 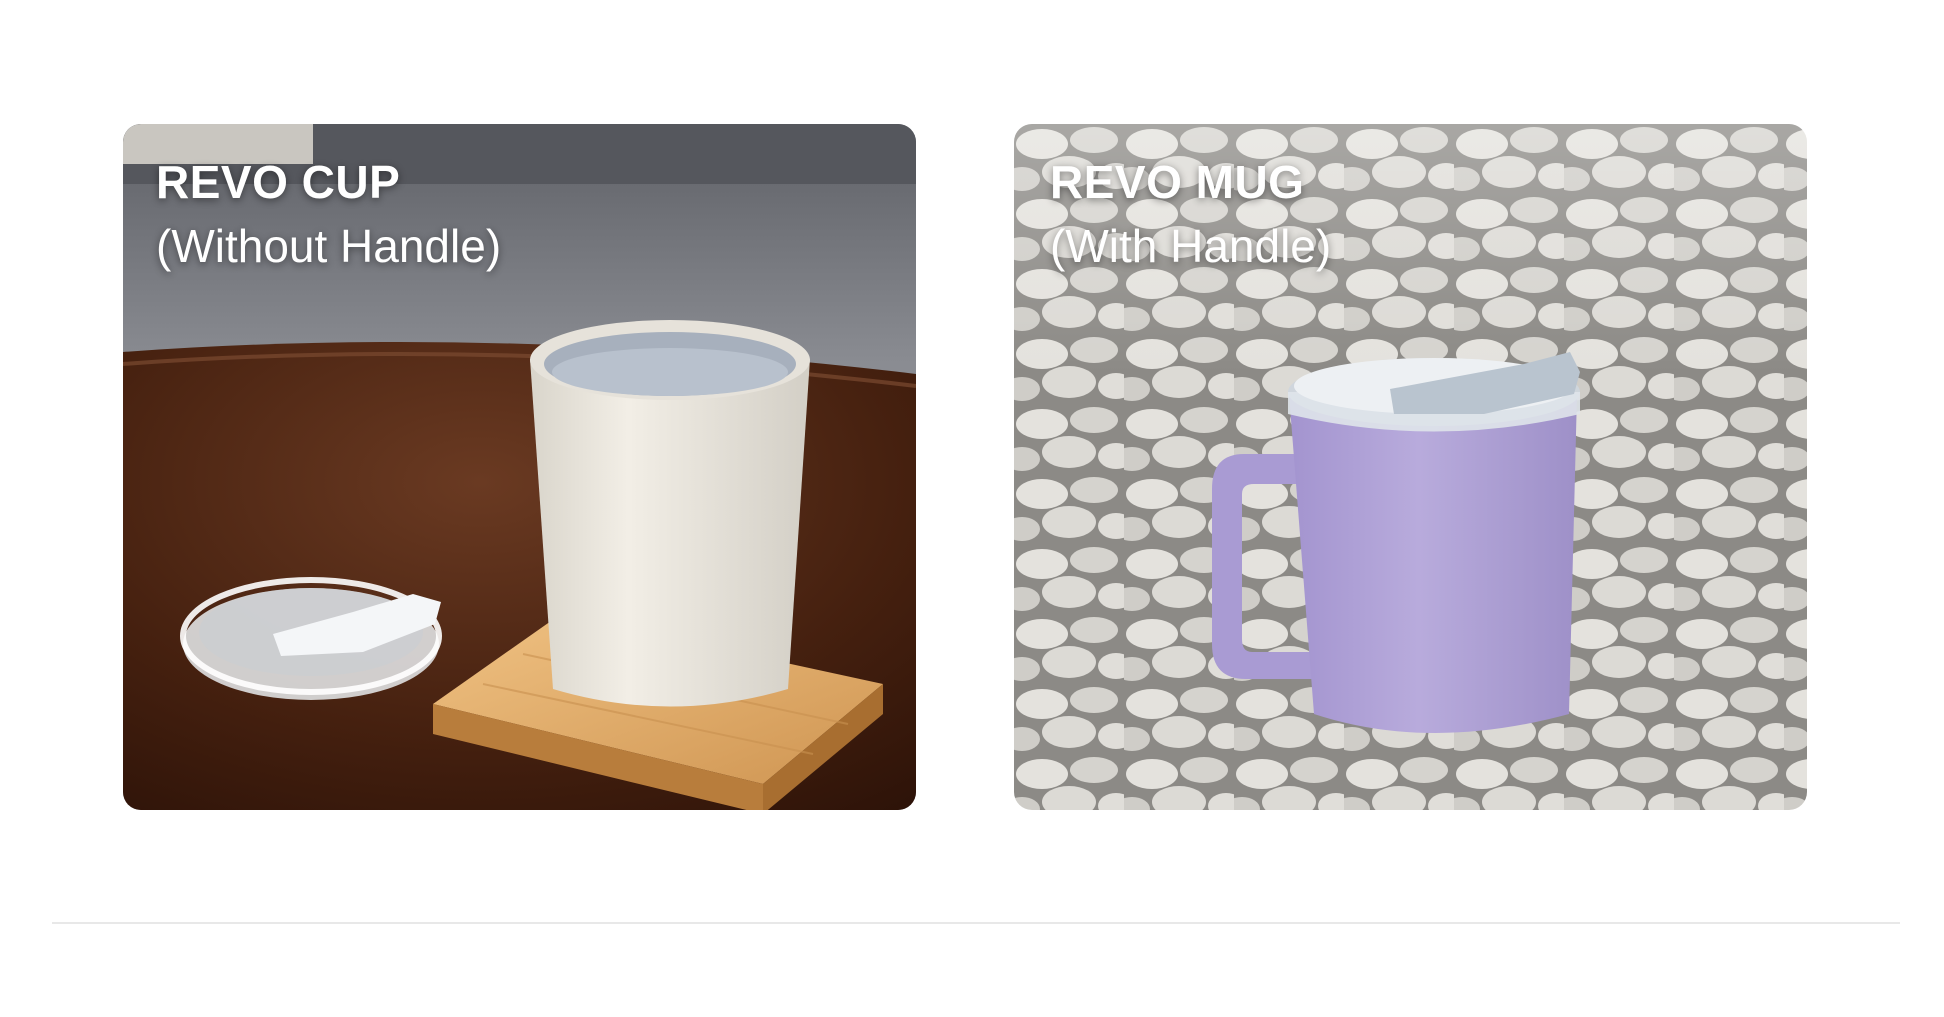 What do you see at coordinates (1191, 246) in the screenshot?
I see `revo-mug-subtitle: (With Handle)` at bounding box center [1191, 246].